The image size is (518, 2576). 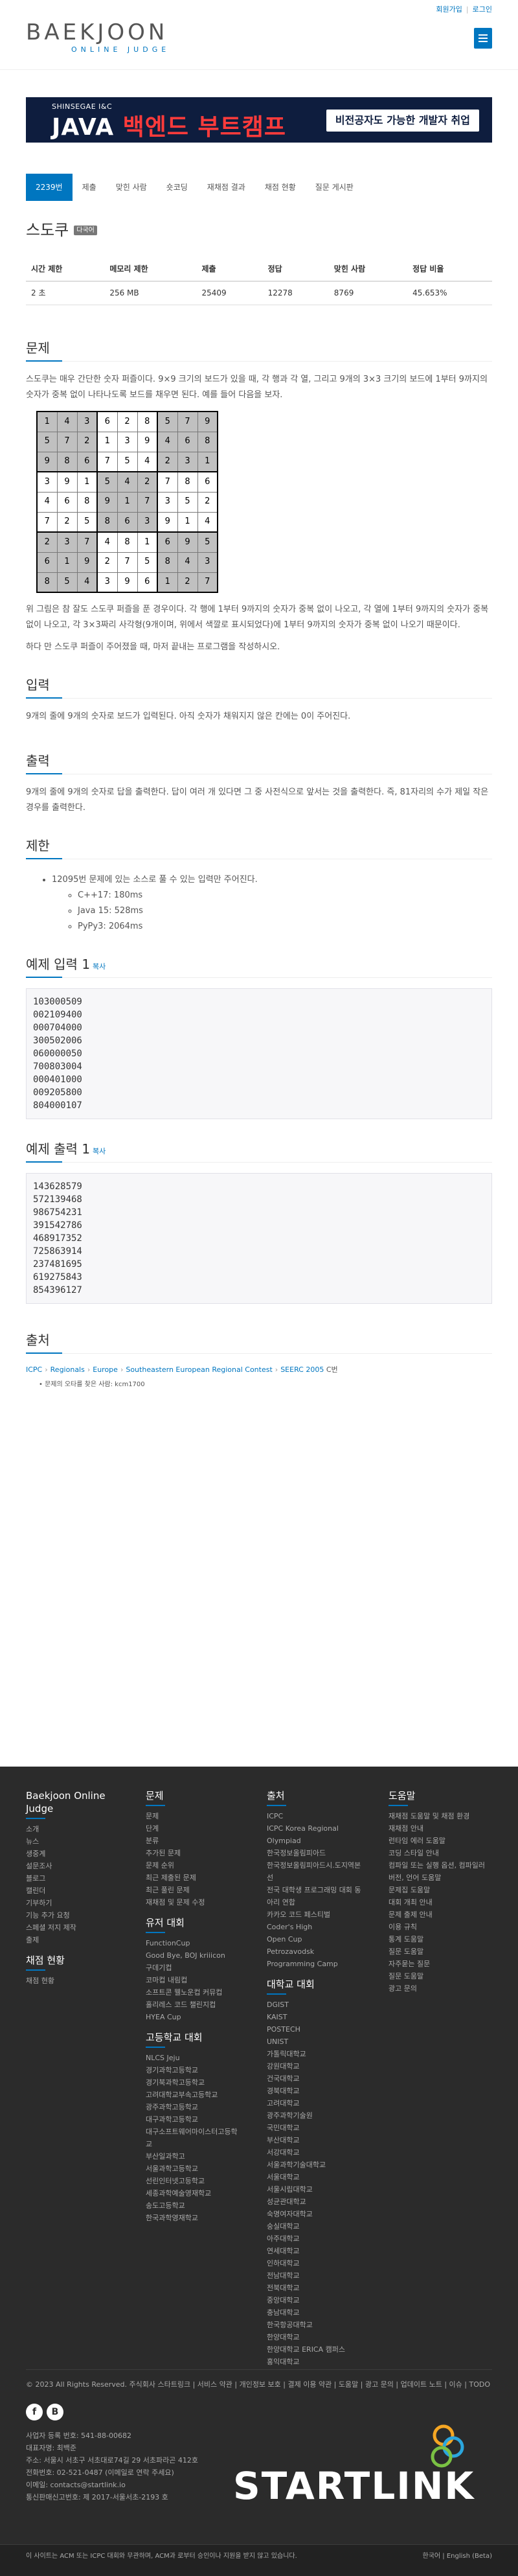 I want to click on footer-link: Coder's High, so click(x=315, y=1927).